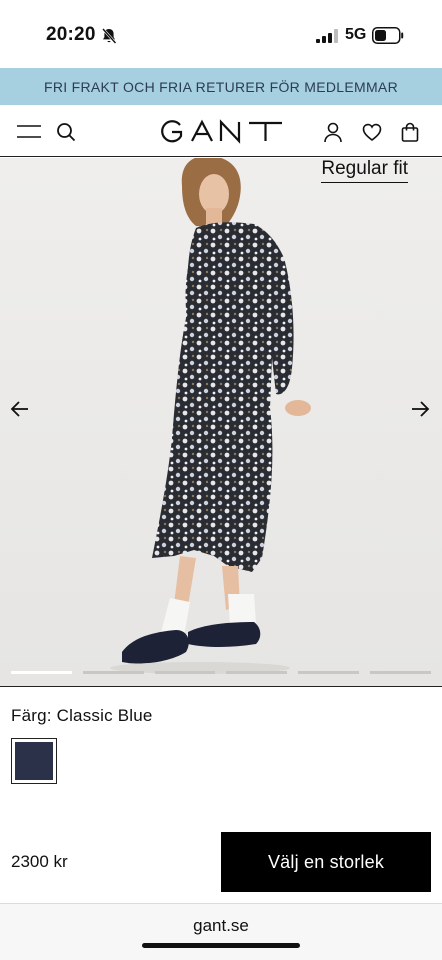 The width and height of the screenshot is (442, 960). Describe the element at coordinates (20, 409) in the screenshot. I see `arrow-left-icon` at that location.